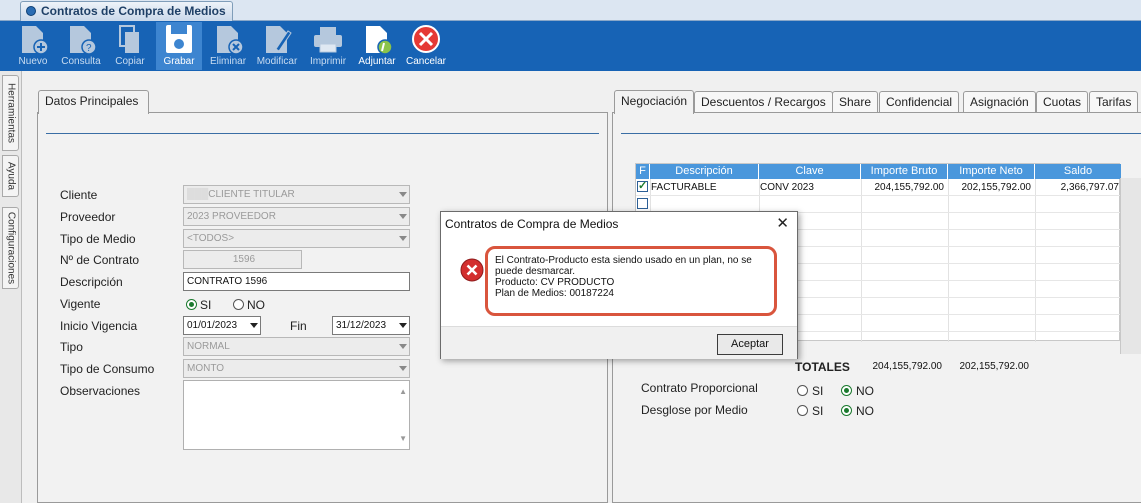  I want to click on grid-header-f: F, so click(643, 171).